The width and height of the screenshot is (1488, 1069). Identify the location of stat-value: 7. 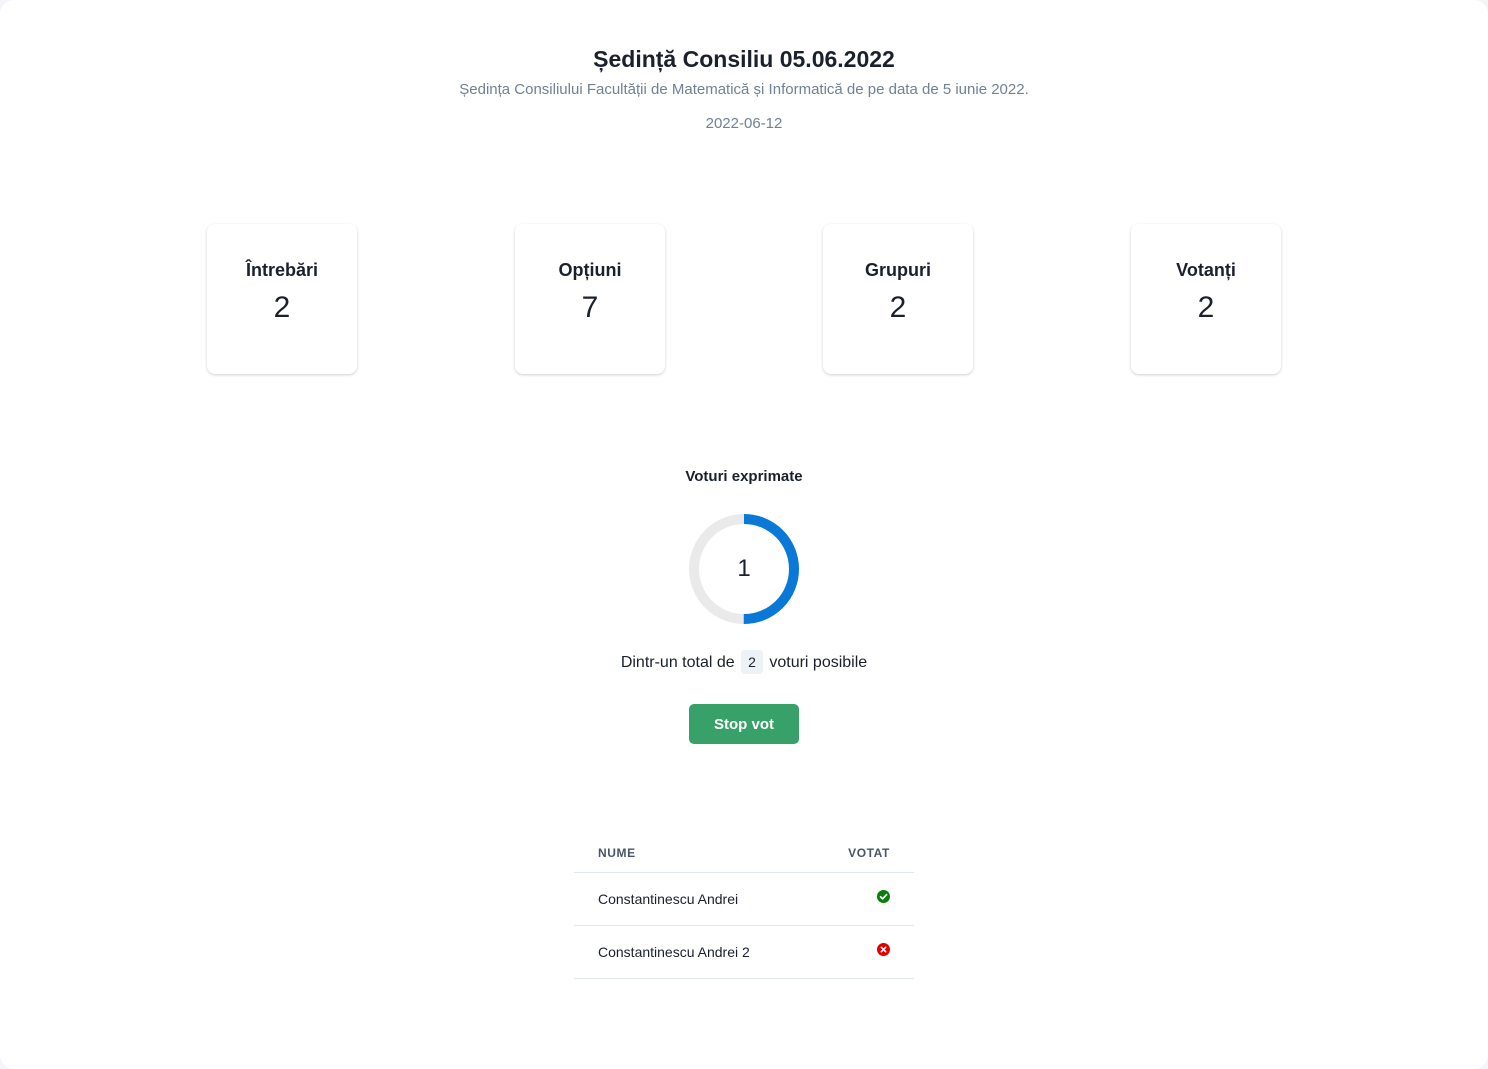
(590, 307).